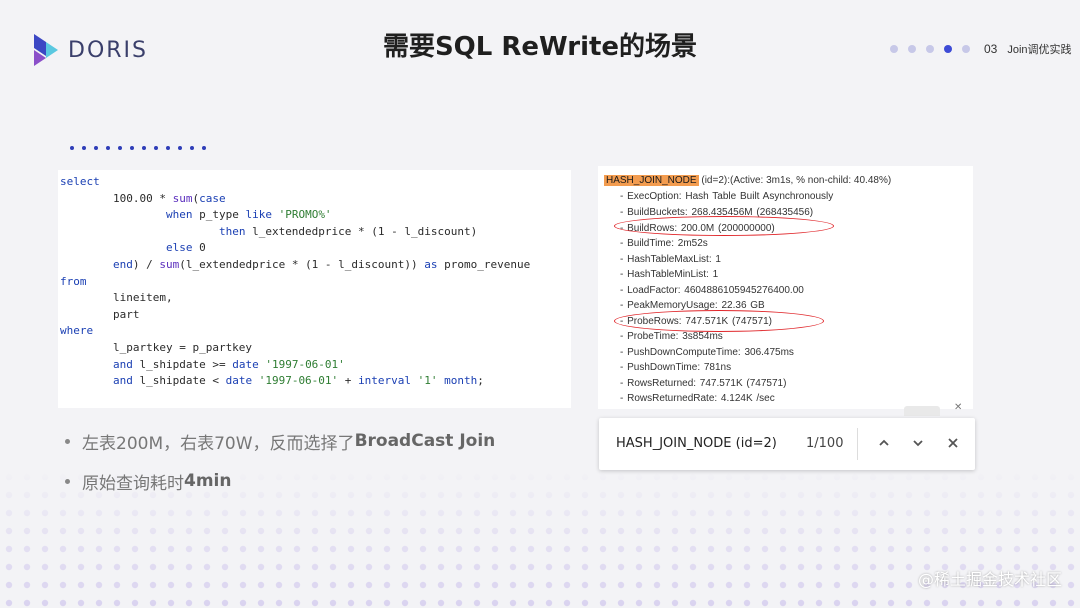 The image size is (1080, 608). Describe the element at coordinates (991, 49) in the screenshot. I see `page-number: 03` at that location.